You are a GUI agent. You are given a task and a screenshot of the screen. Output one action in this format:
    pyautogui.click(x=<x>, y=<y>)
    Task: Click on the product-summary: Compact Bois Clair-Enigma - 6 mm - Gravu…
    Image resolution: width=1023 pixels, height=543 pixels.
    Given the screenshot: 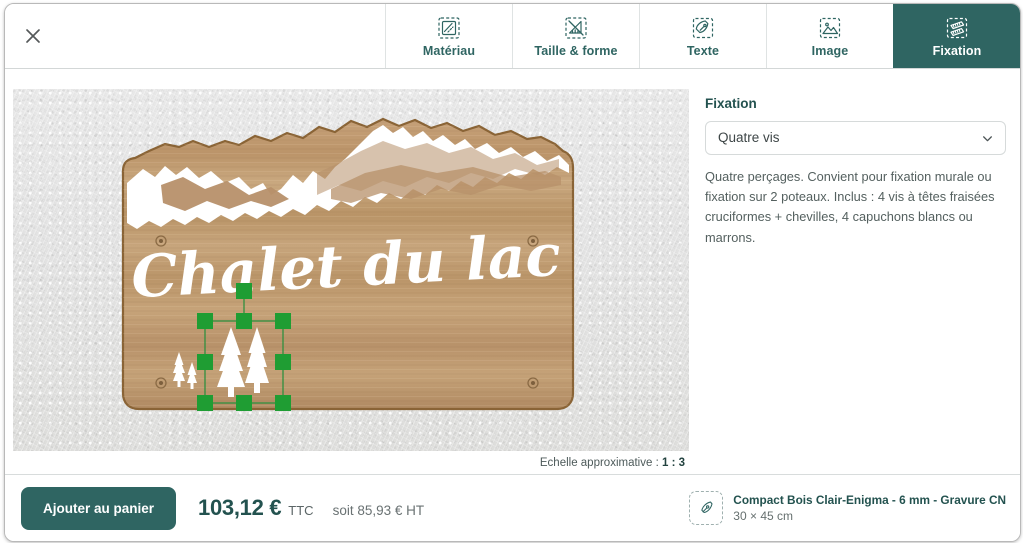 What is the action you would take?
    pyautogui.click(x=847, y=508)
    